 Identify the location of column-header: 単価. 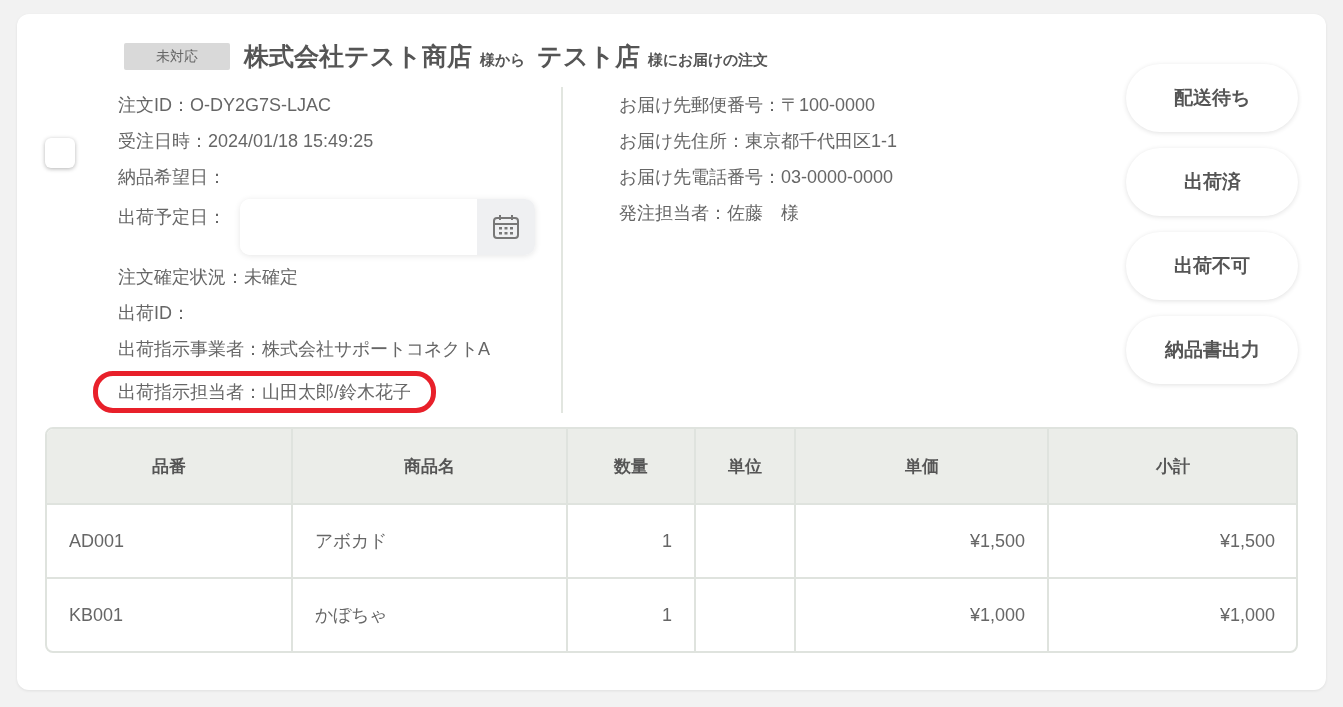
(921, 466).